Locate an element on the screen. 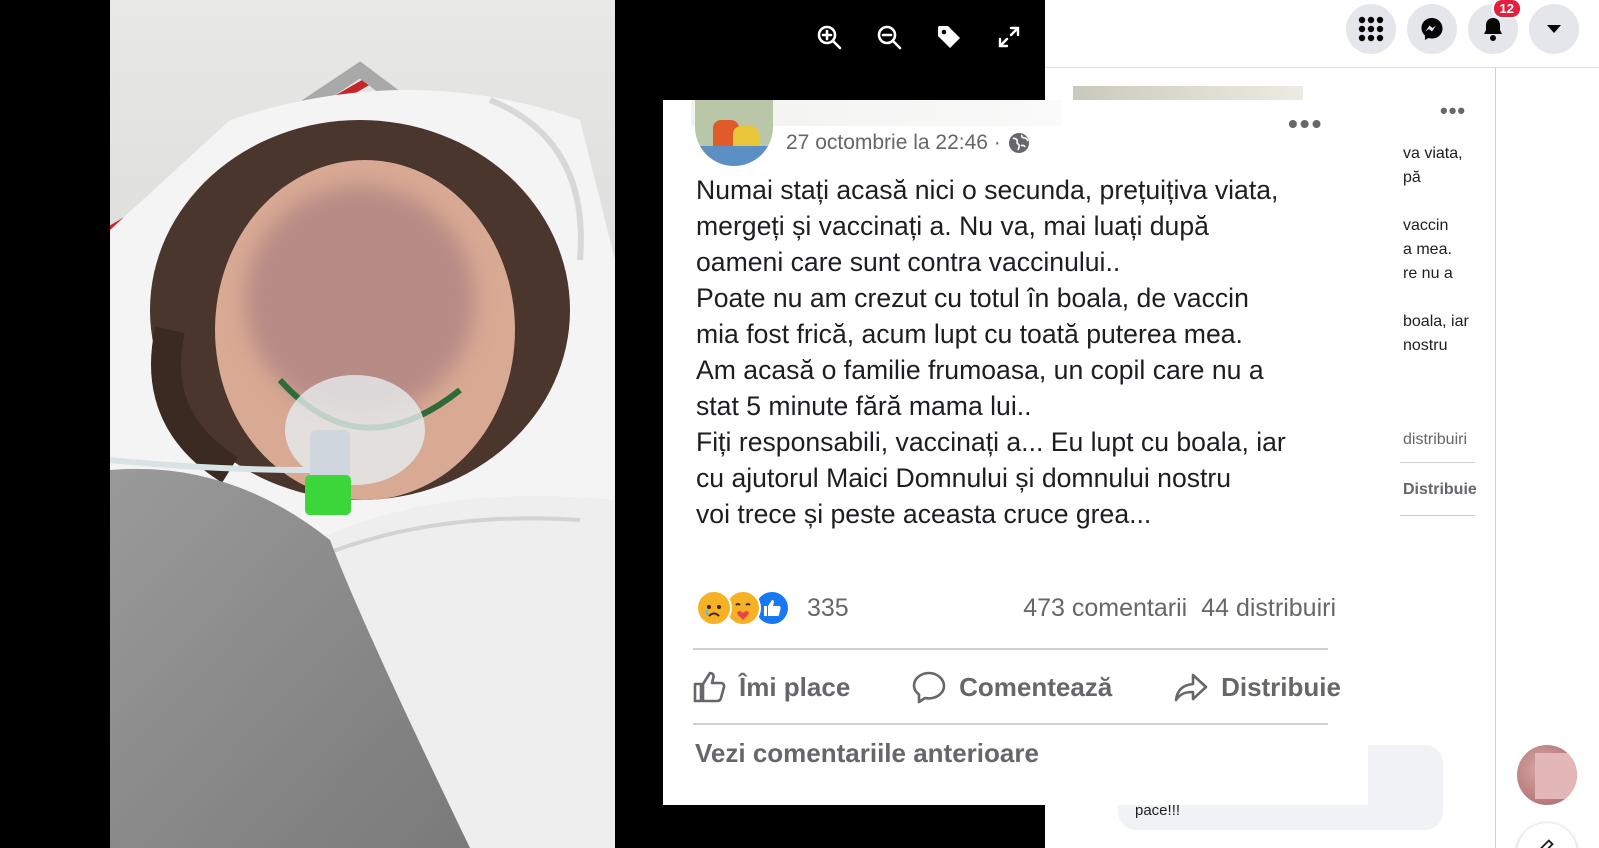 This screenshot has height=848, width=1599. tag-icon is located at coordinates (949, 37).